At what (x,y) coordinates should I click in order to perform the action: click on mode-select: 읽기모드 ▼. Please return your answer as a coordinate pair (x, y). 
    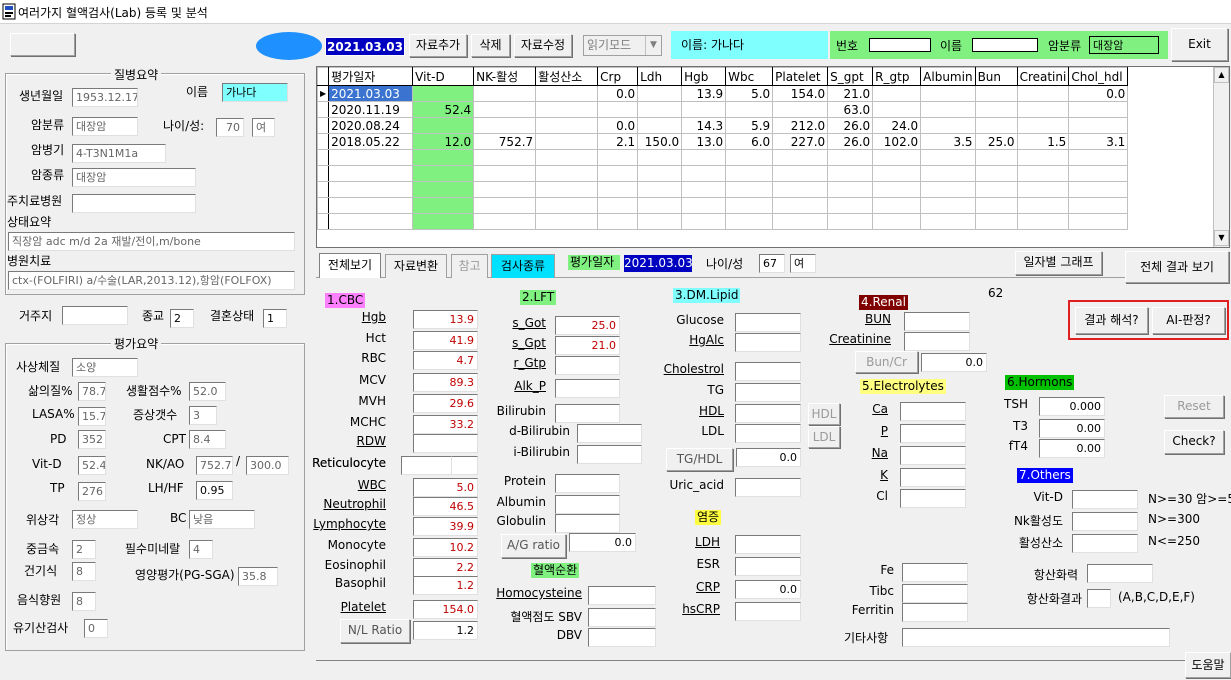
    Looking at the image, I should click on (622, 45).